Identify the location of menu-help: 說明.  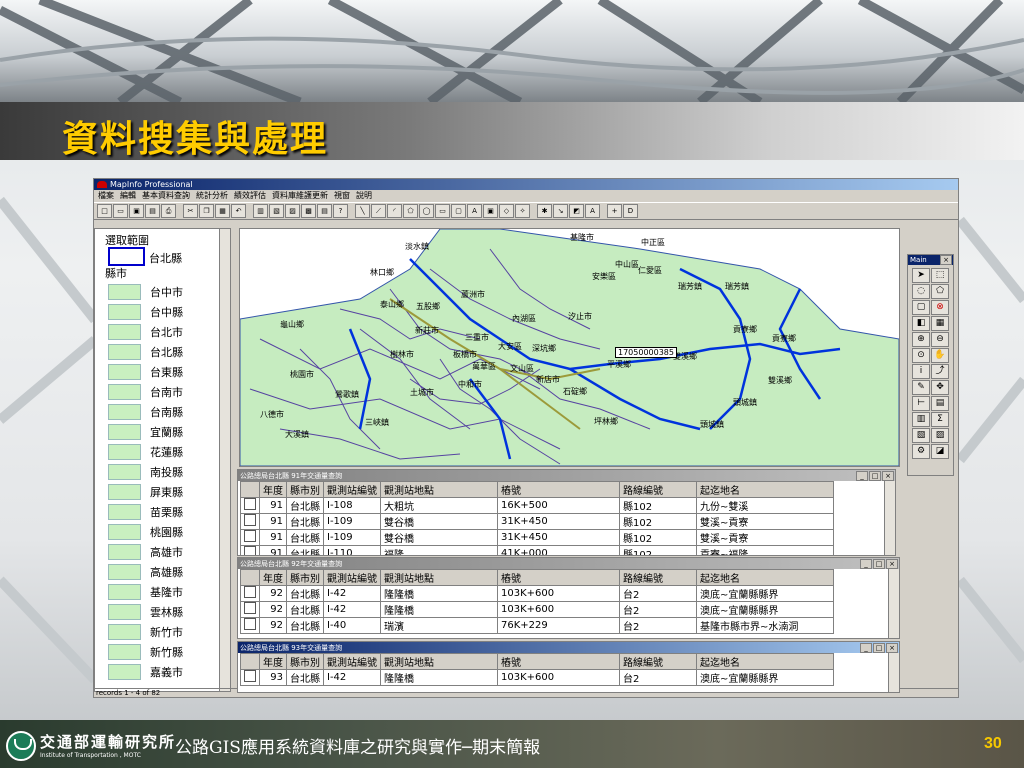
(364, 196).